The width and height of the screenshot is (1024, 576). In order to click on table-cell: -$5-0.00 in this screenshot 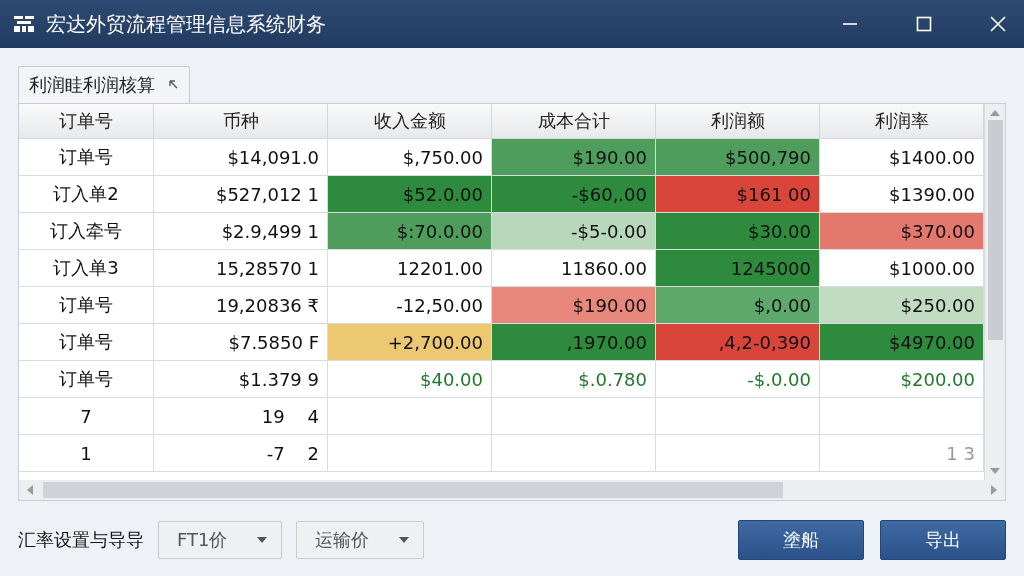, I will do `click(574, 231)`.